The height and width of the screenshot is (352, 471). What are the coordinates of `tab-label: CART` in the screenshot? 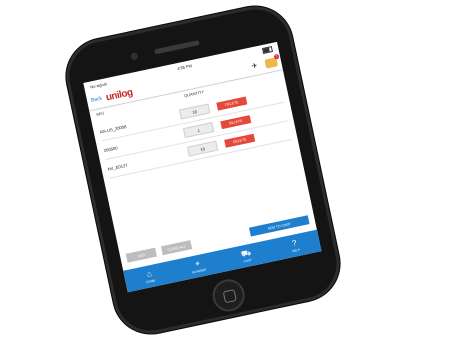 It's located at (247, 260).